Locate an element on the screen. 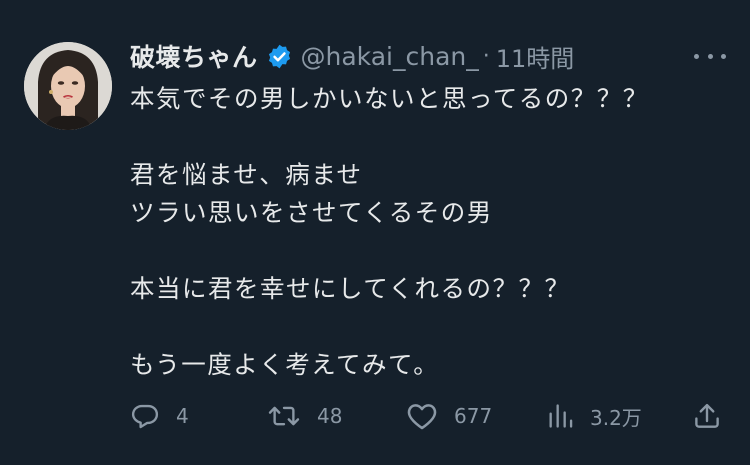 The width and height of the screenshot is (750, 465). retweet-count: 48 is located at coordinates (330, 416).